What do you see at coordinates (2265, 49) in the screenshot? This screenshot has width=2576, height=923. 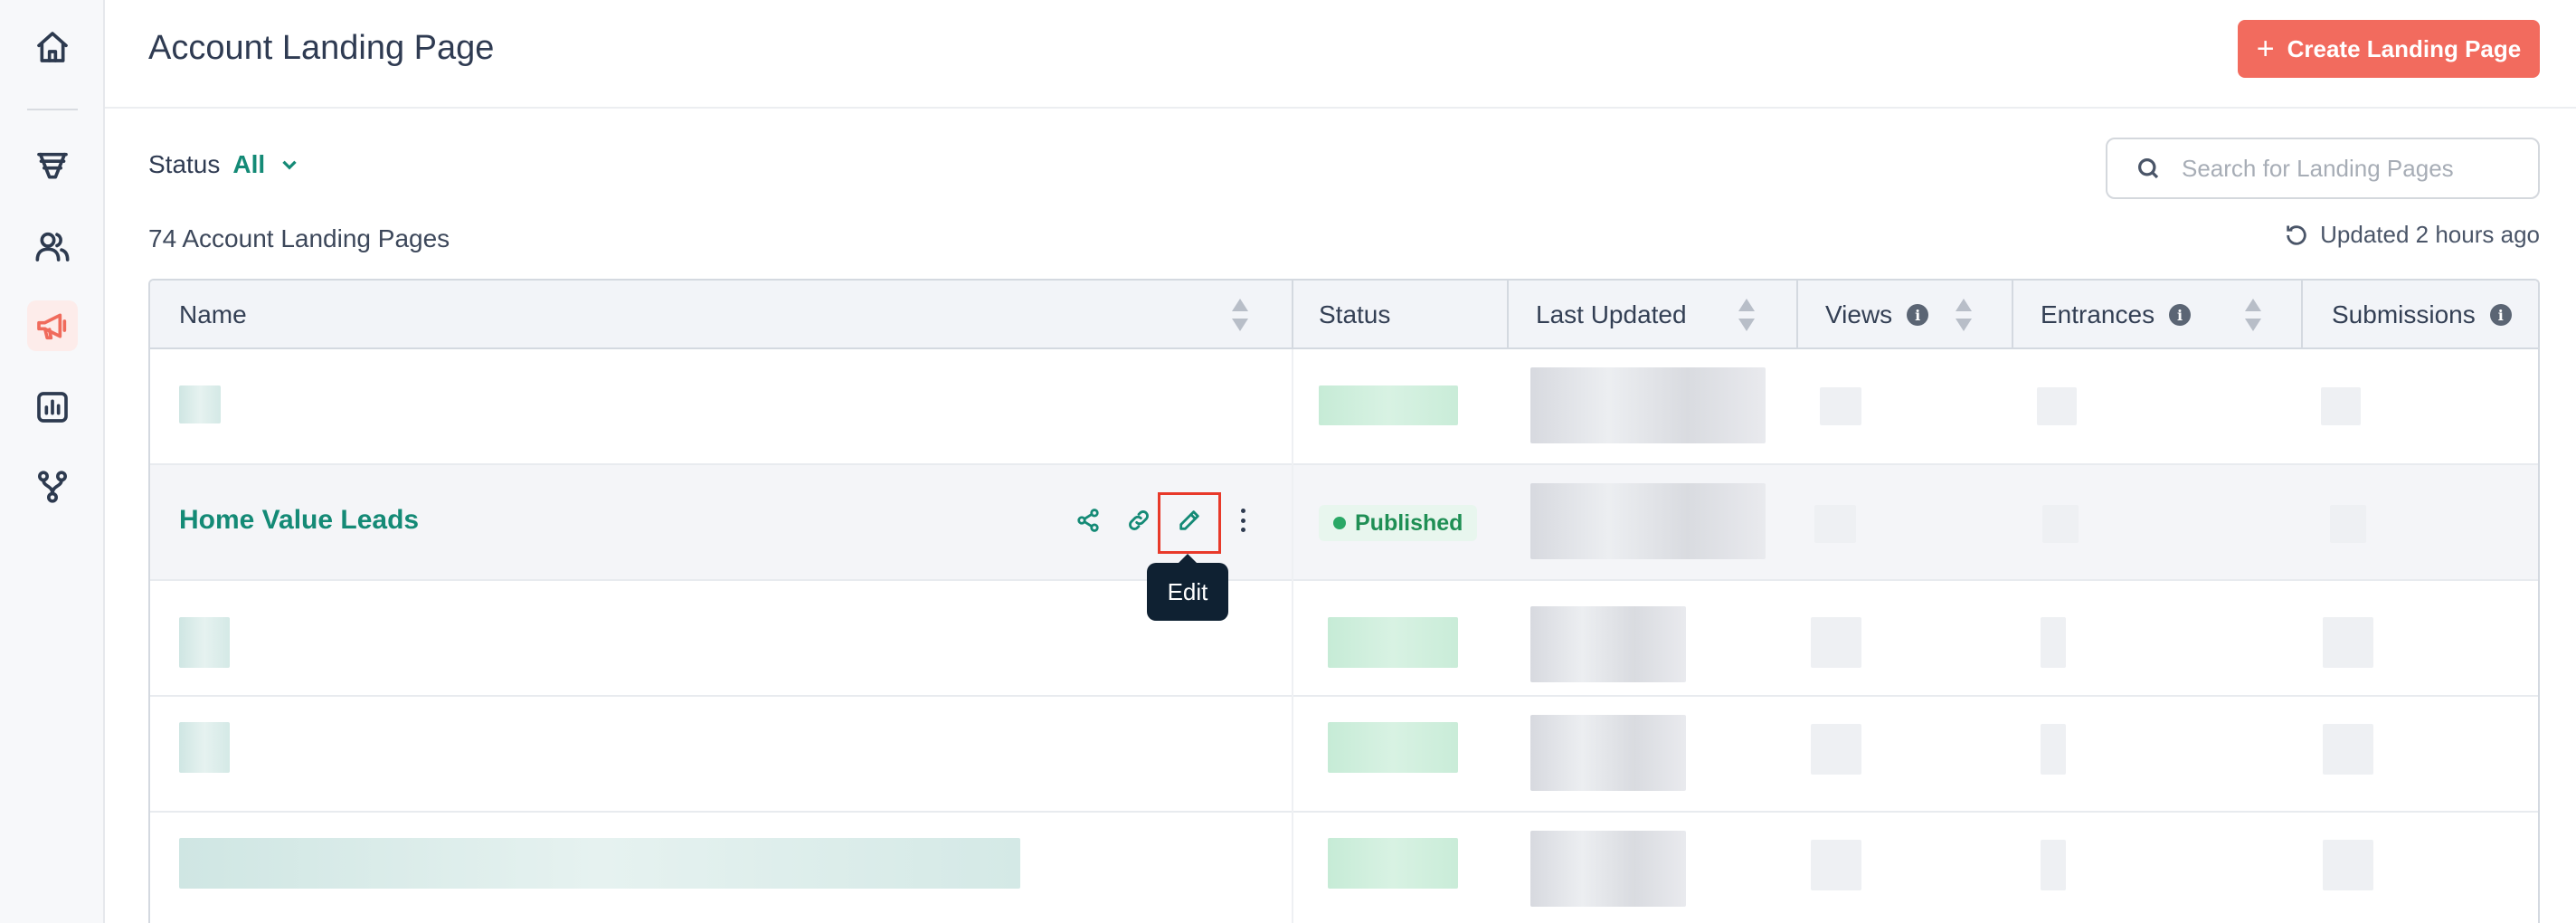 I see `plus-icon: +` at bounding box center [2265, 49].